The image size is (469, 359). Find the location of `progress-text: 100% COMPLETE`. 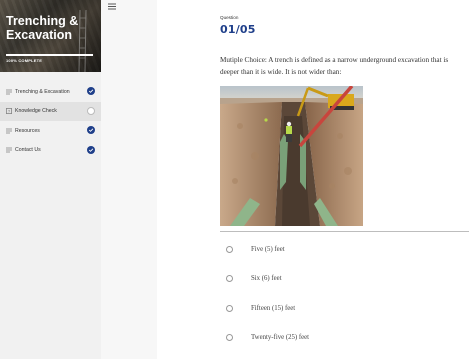

progress-text: 100% COMPLETE is located at coordinates (24, 60).